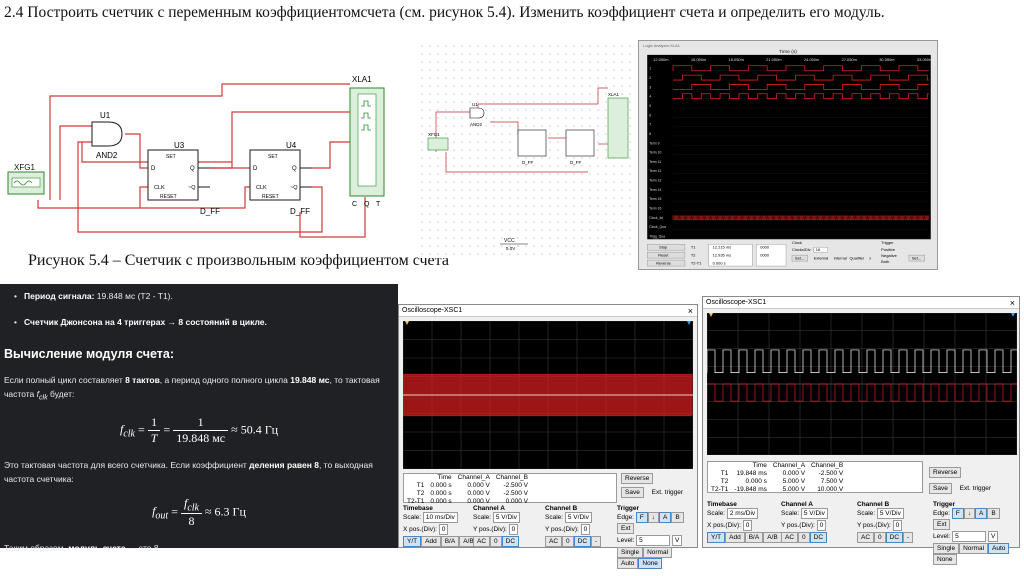  I want to click on svg-text: Clock, so click(797, 242).